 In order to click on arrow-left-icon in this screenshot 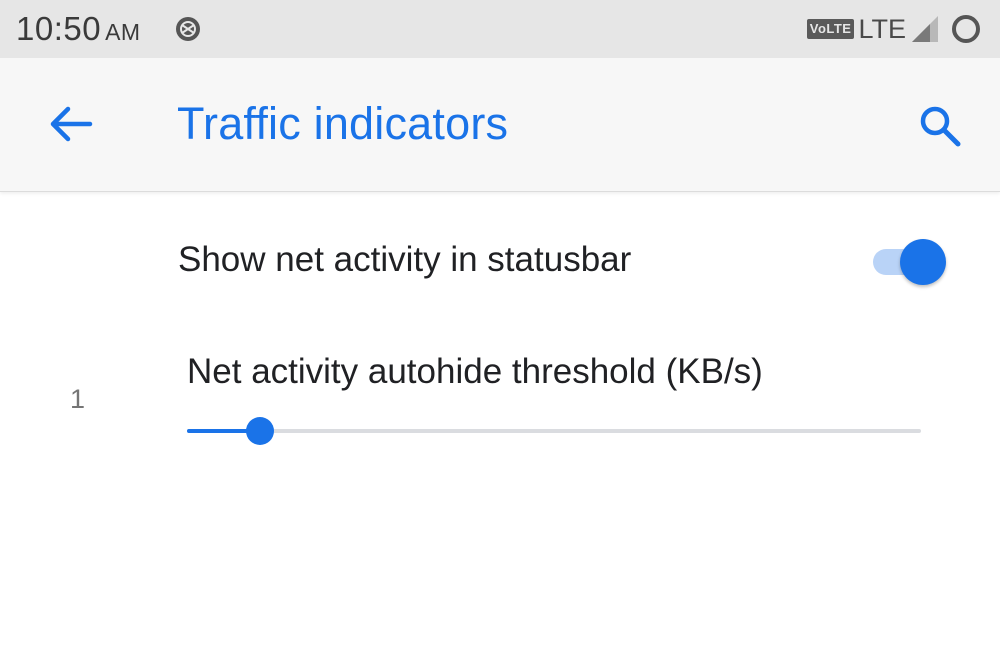, I will do `click(71, 124)`.